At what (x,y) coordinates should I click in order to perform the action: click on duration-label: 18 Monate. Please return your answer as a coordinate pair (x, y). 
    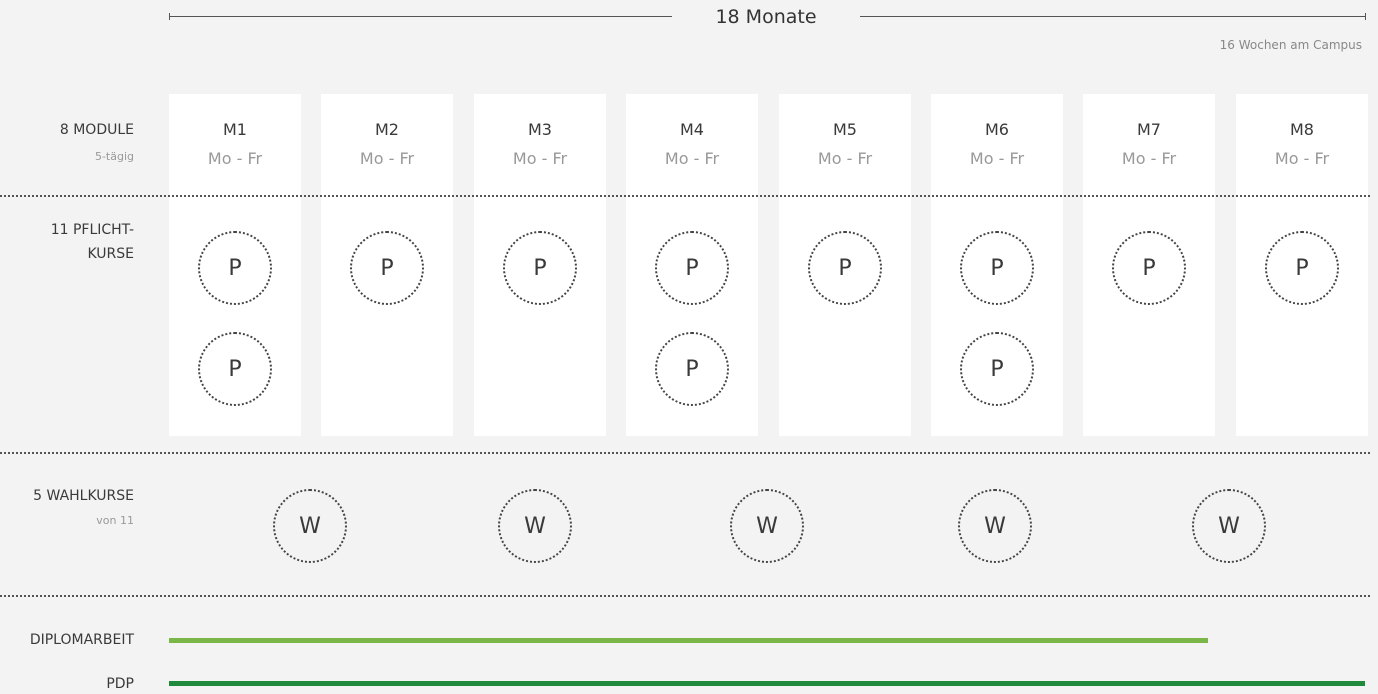
    Looking at the image, I should click on (766, 17).